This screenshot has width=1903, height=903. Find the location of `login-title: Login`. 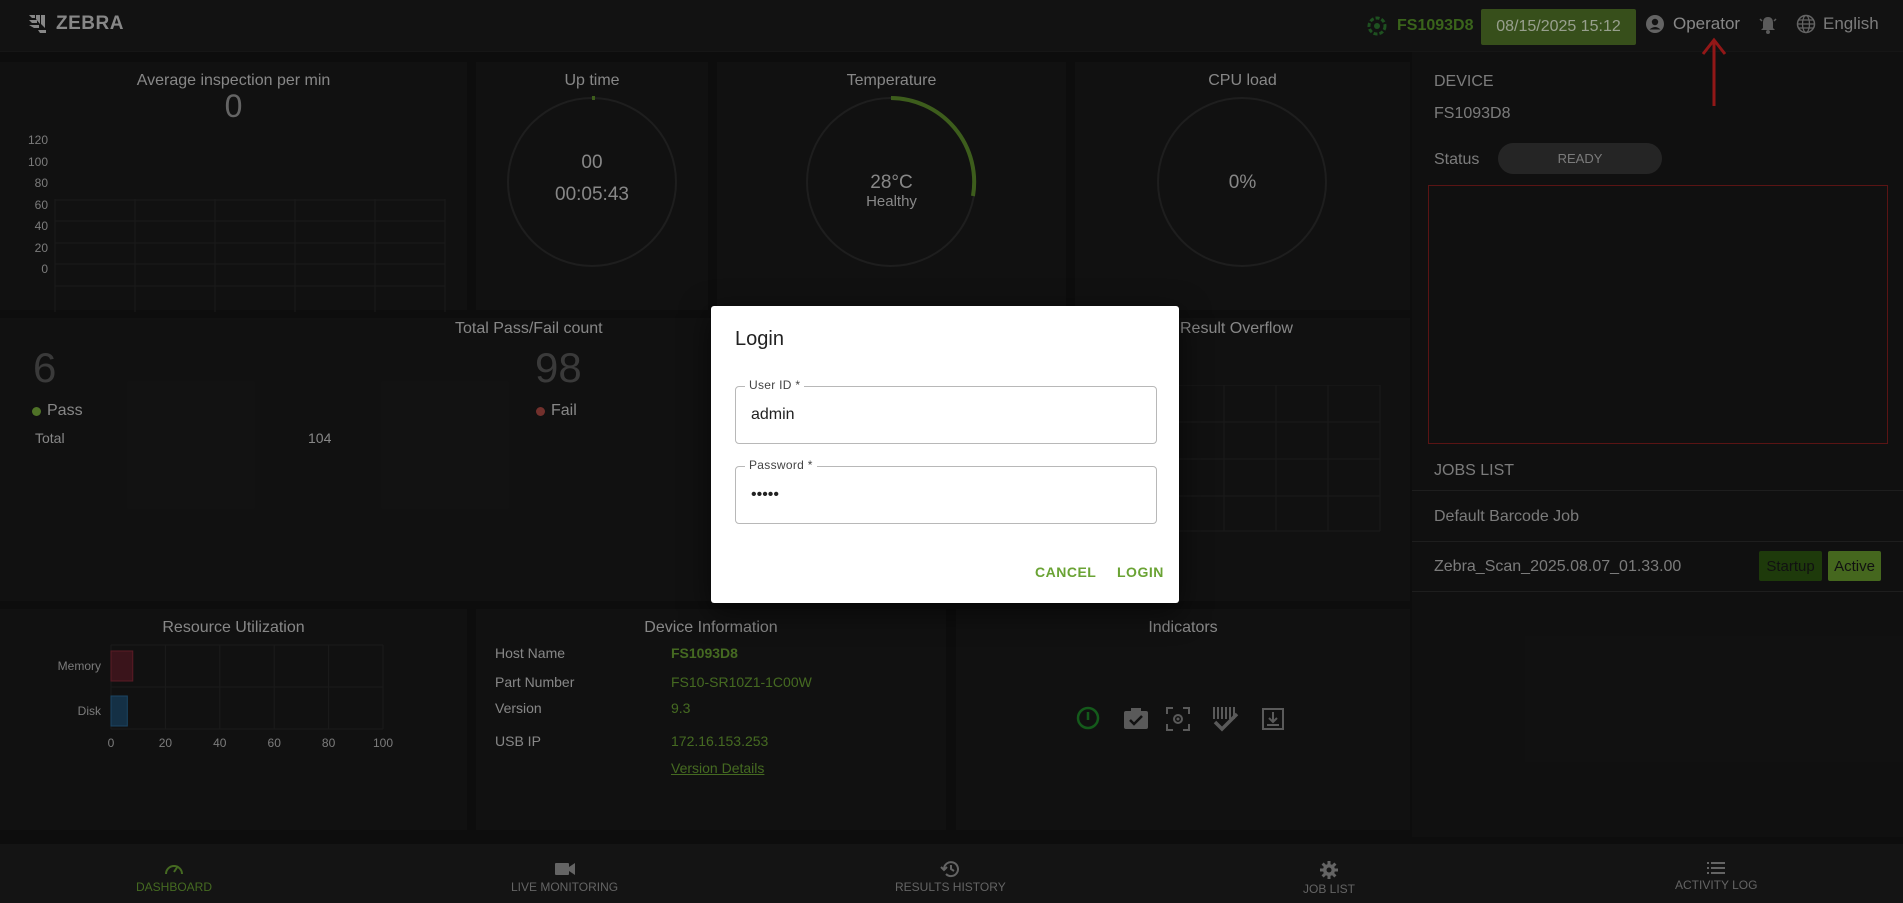

login-title: Login is located at coordinates (759, 339).